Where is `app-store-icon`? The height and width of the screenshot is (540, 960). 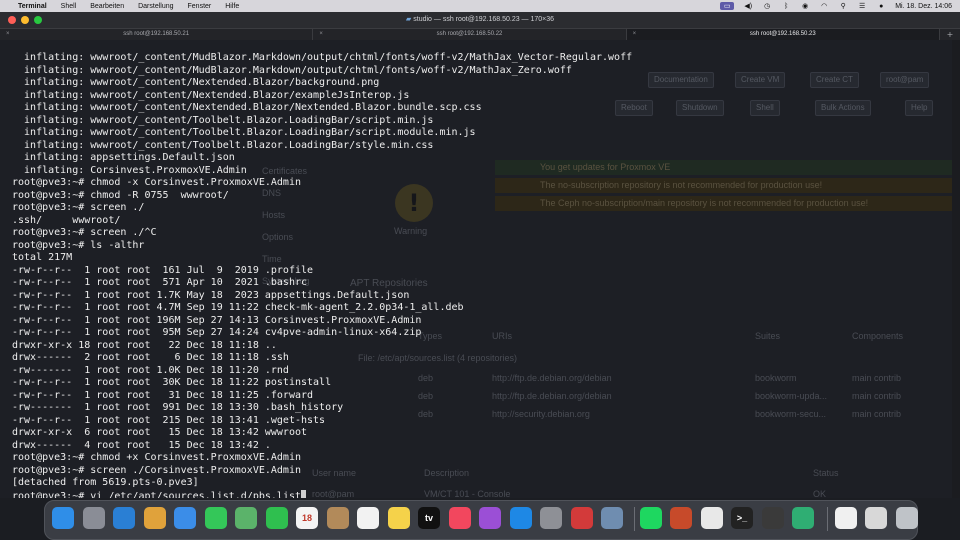
app-store-icon is located at coordinates (520, 518).